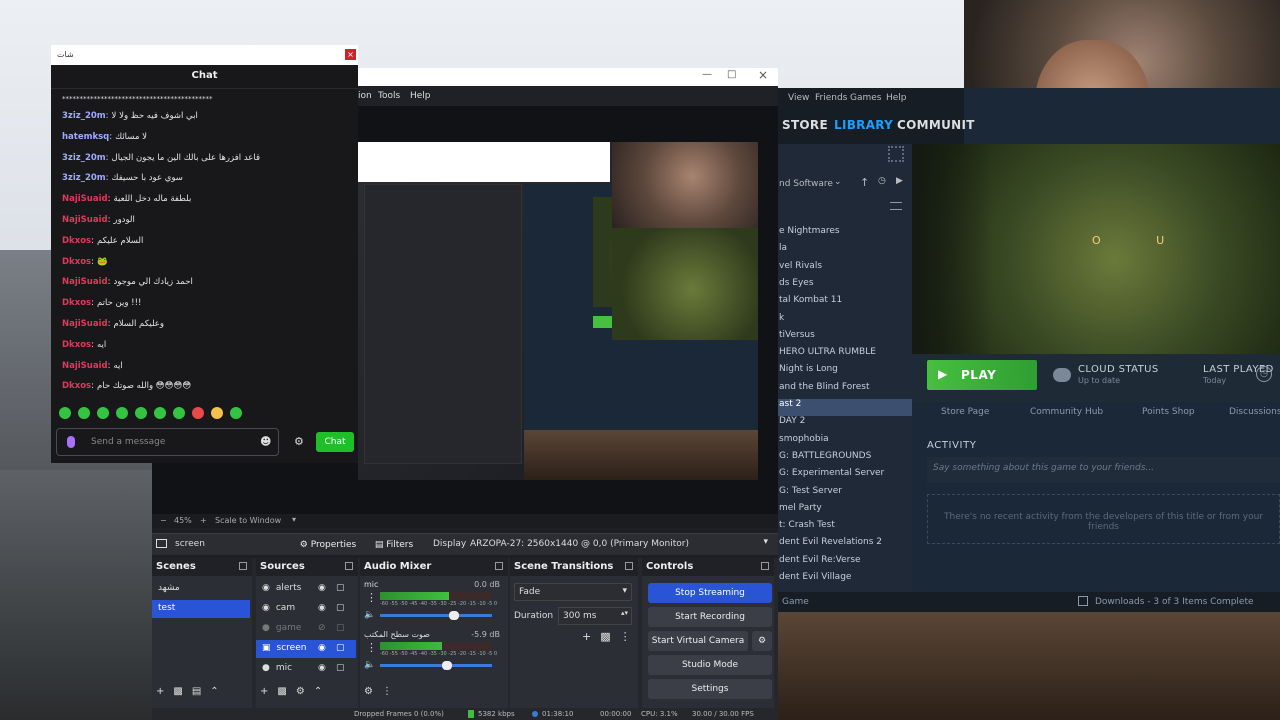  Describe the element at coordinates (845, 424) in the screenshot. I see `game-list-item: DAY 2` at that location.